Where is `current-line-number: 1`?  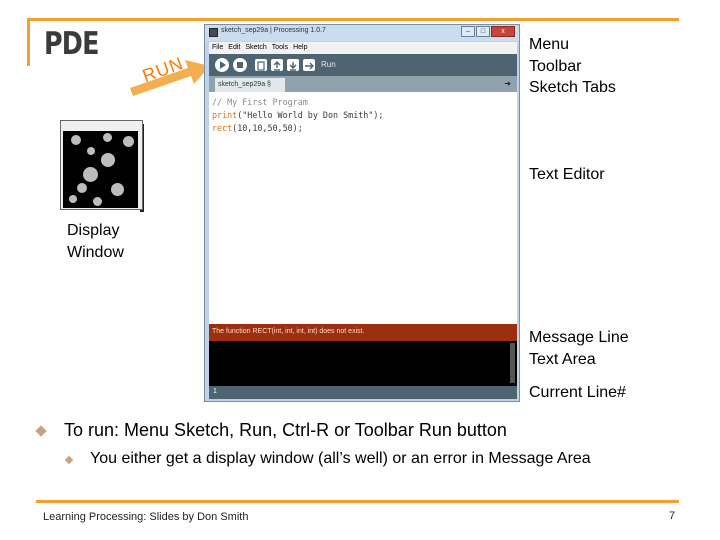 current-line-number: 1 is located at coordinates (215, 391).